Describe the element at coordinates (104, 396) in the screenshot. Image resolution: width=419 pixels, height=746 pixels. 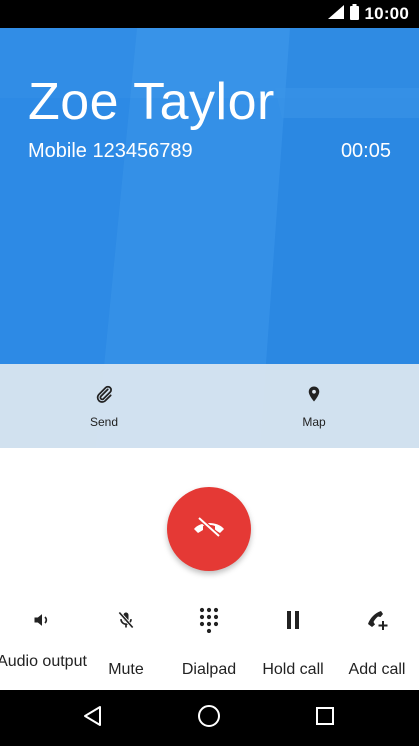
I see `paperclip-icon` at that location.